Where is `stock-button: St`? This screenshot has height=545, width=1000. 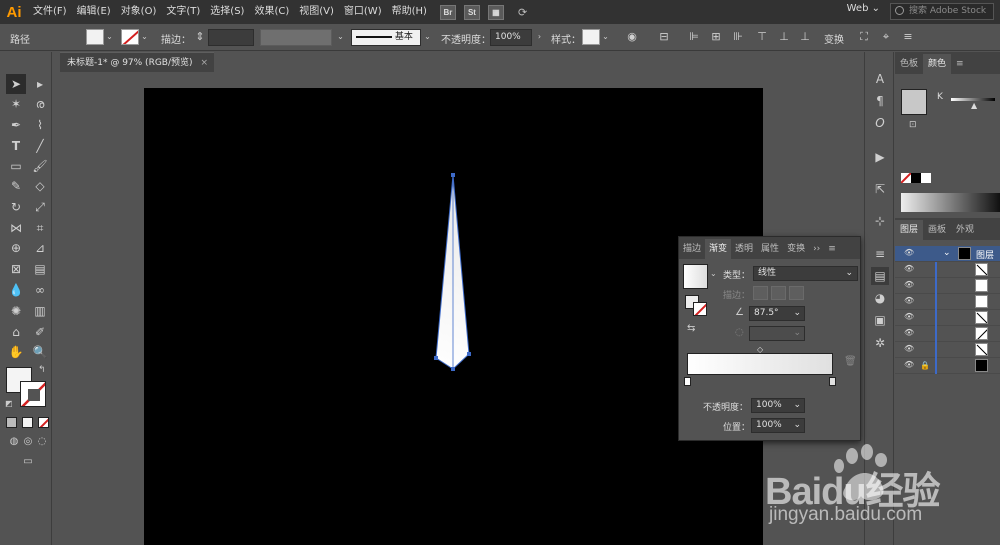 stock-button: St is located at coordinates (471, 12).